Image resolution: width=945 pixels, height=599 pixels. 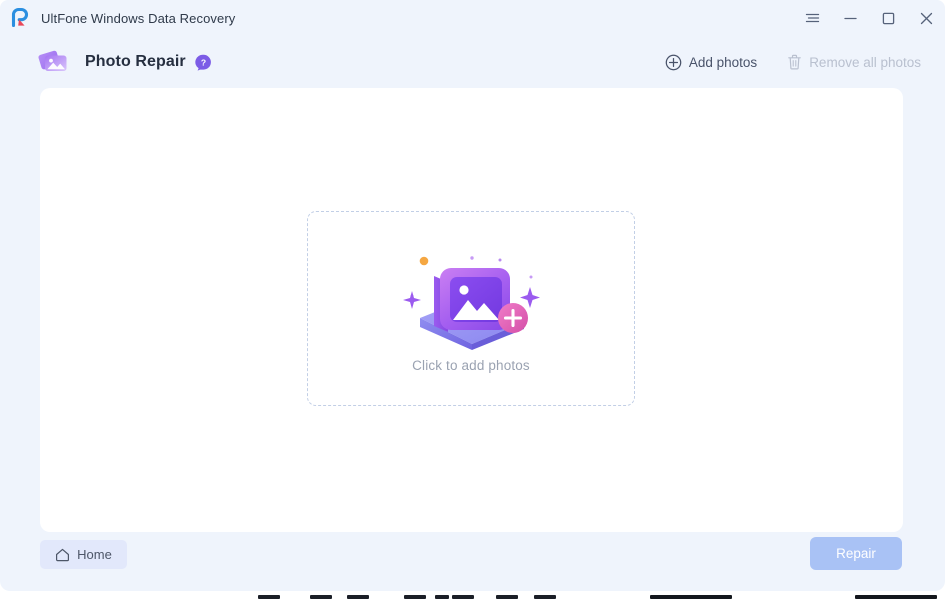 I want to click on trash-icon, so click(x=794, y=62).